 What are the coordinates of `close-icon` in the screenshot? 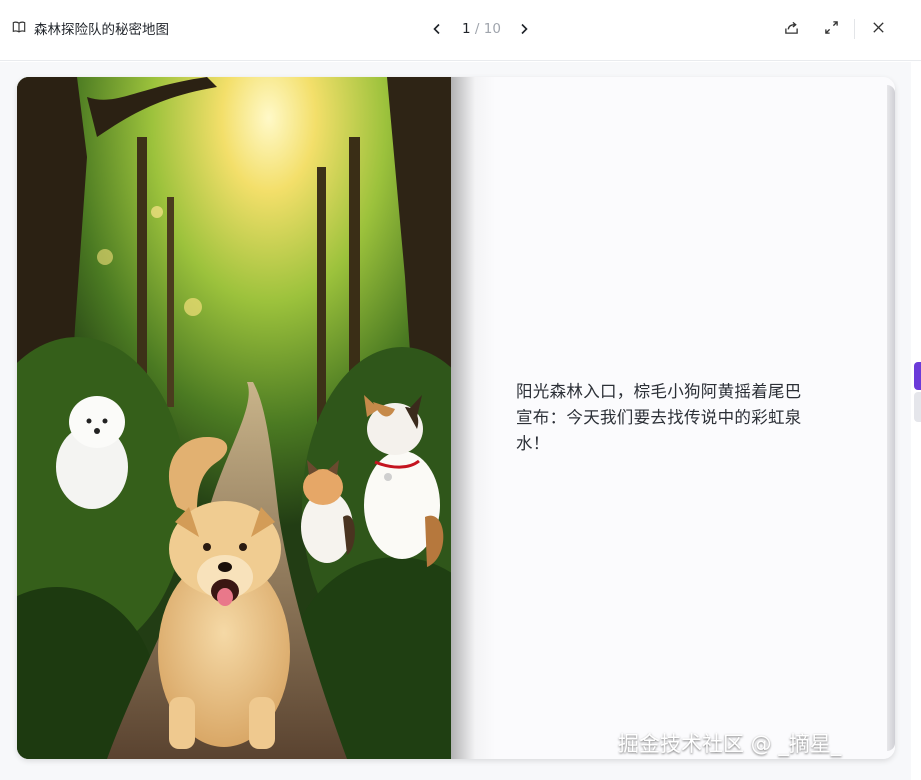 It's located at (878, 29).